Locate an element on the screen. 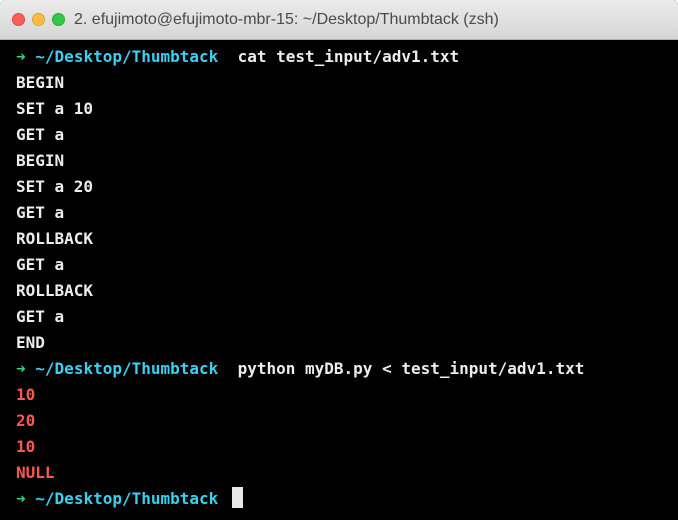 This screenshot has height=520, width=678. output-line: NULL is located at coordinates (35, 472).